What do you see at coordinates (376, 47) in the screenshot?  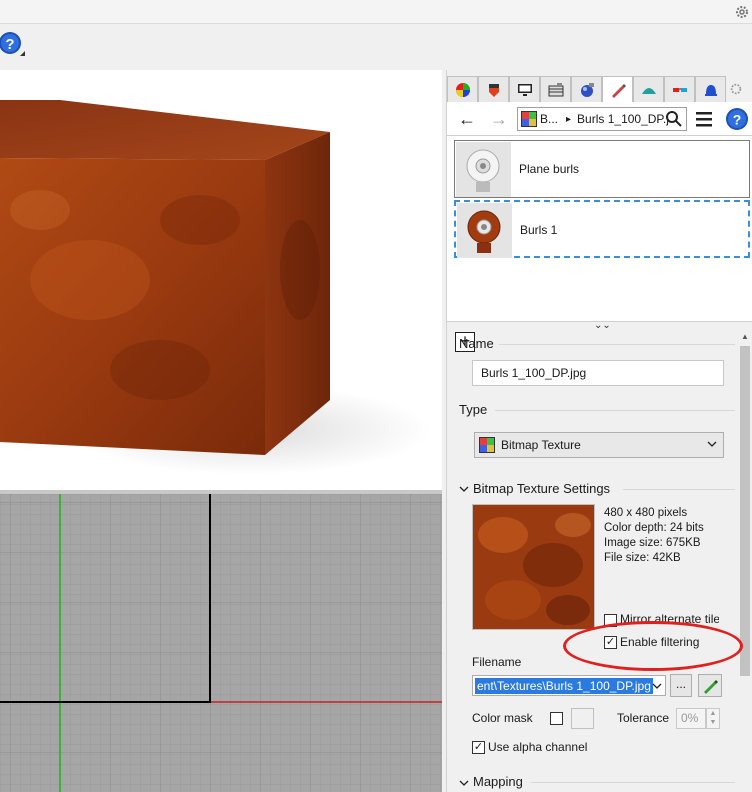 I see `toolbar` at bounding box center [376, 47].